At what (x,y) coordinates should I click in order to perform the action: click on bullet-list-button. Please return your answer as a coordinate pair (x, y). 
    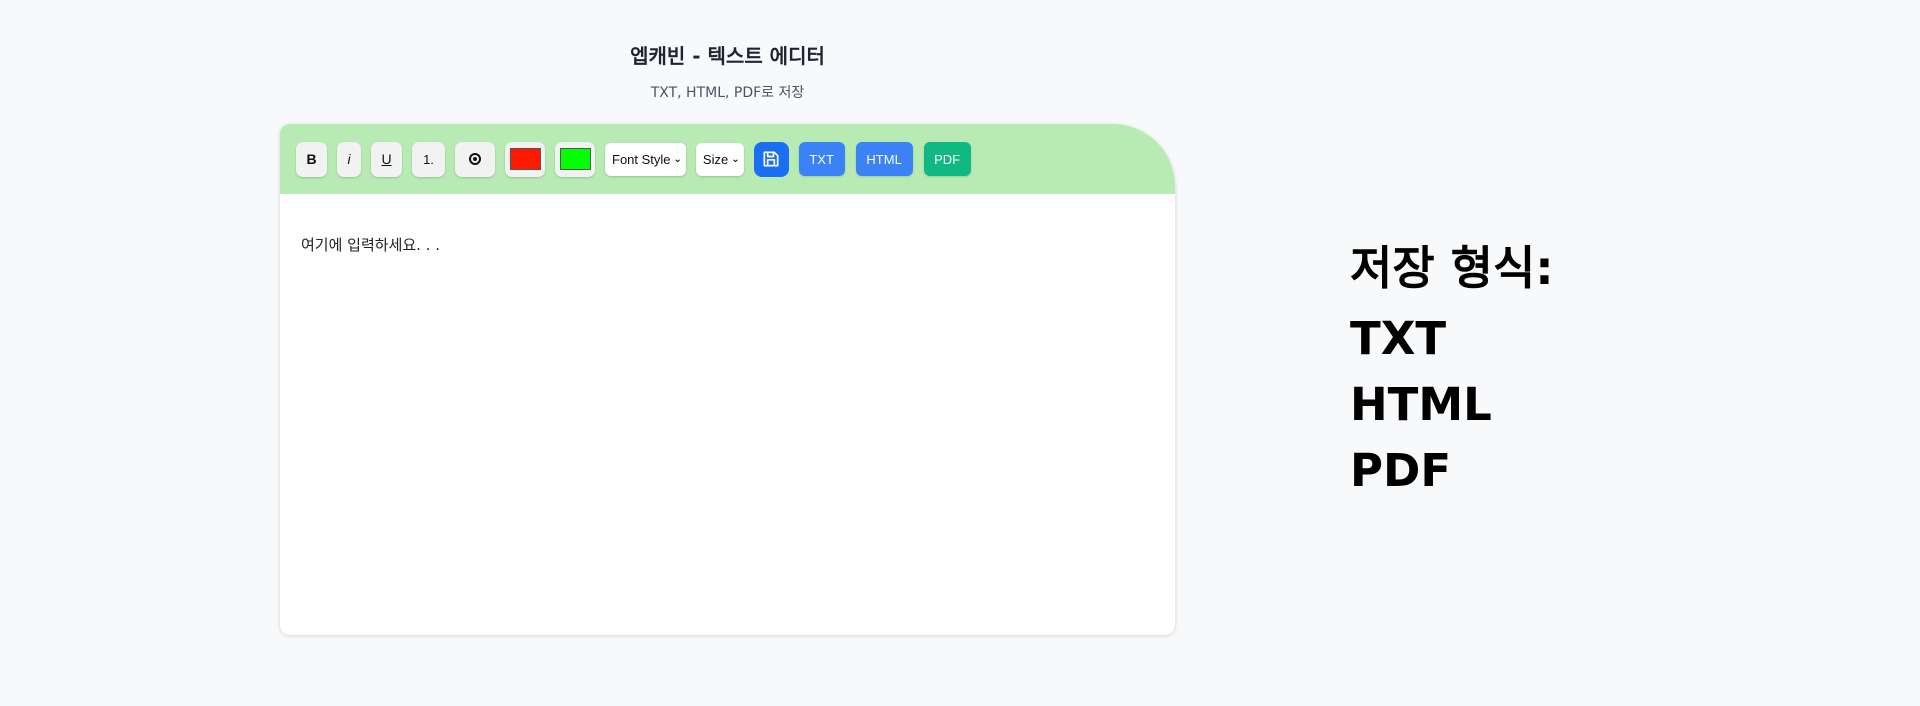
    Looking at the image, I should click on (475, 159).